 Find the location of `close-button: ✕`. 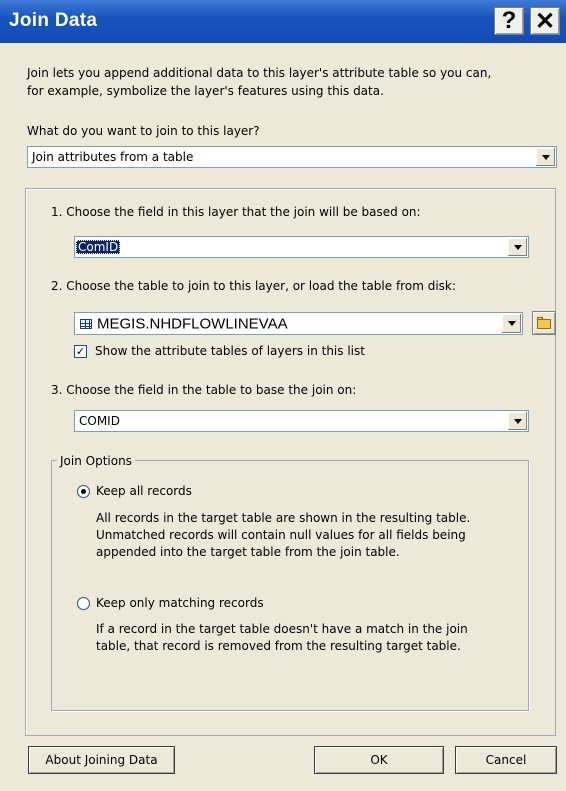

close-button: ✕ is located at coordinates (545, 21).